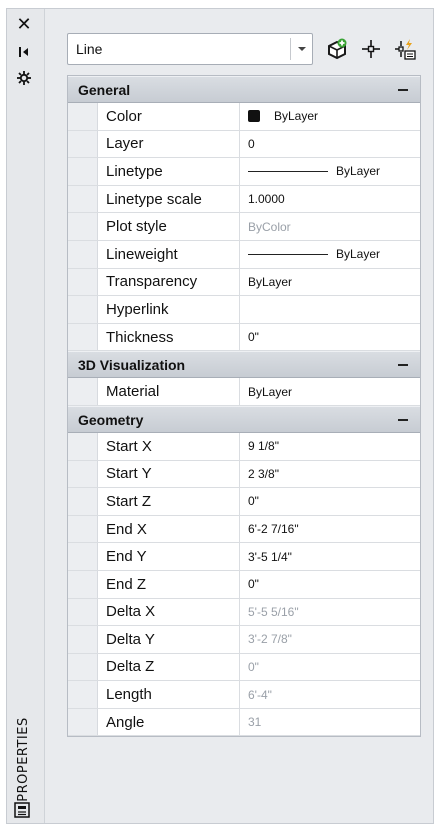  Describe the element at coordinates (244, 310) in the screenshot. I see `property-row-hyperlink: Hyperlink` at that location.